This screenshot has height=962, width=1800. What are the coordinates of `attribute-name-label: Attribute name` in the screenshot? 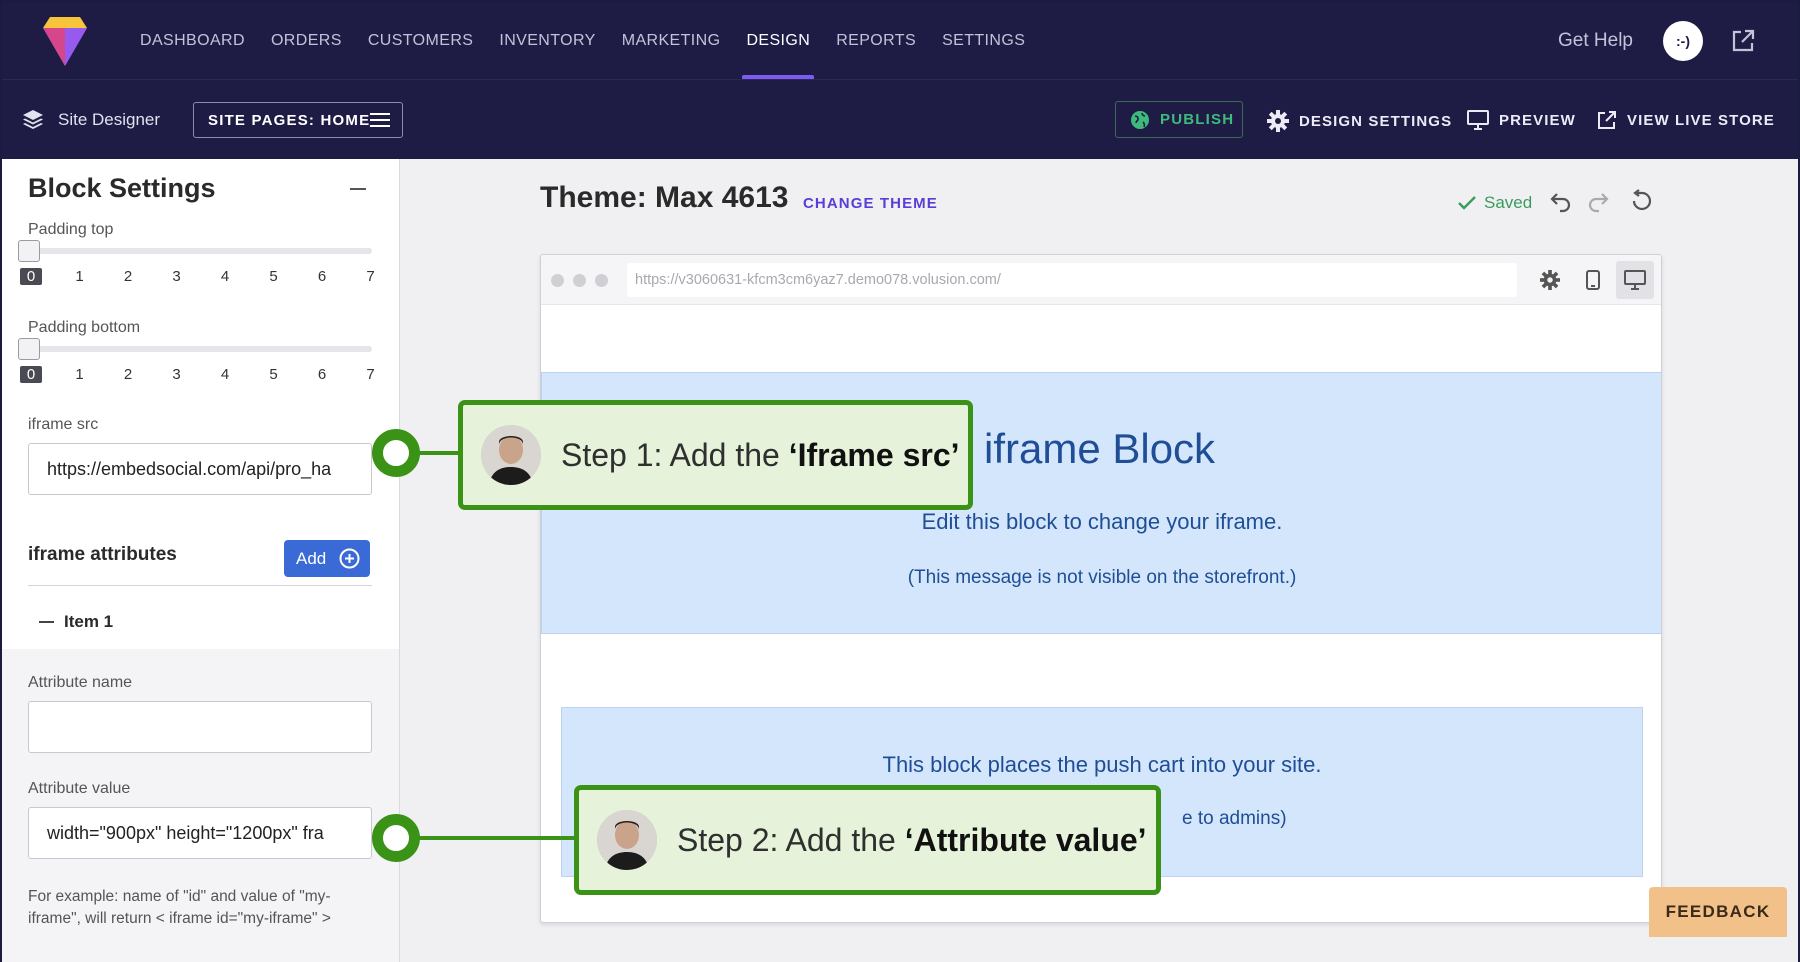 It's located at (80, 682).